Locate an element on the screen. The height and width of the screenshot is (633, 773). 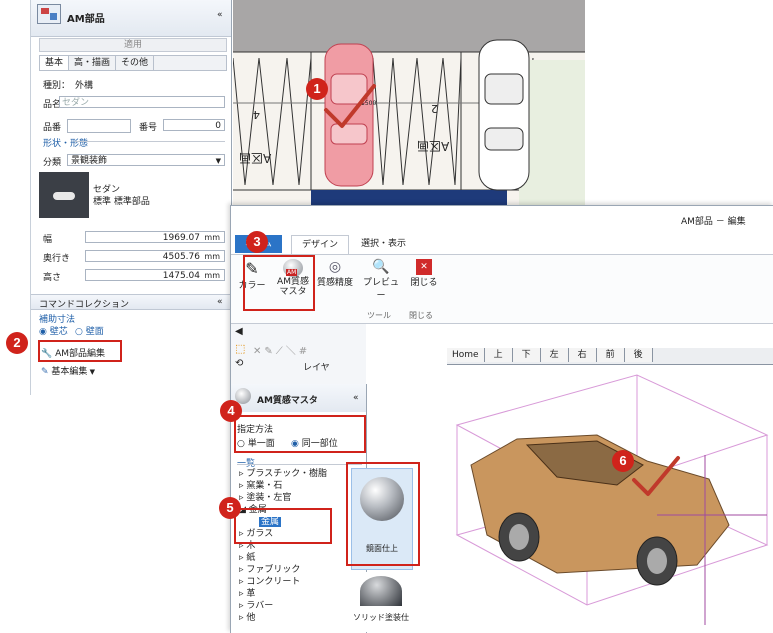
tab-select-view: 選択・表示 is located at coordinates (383, 244).